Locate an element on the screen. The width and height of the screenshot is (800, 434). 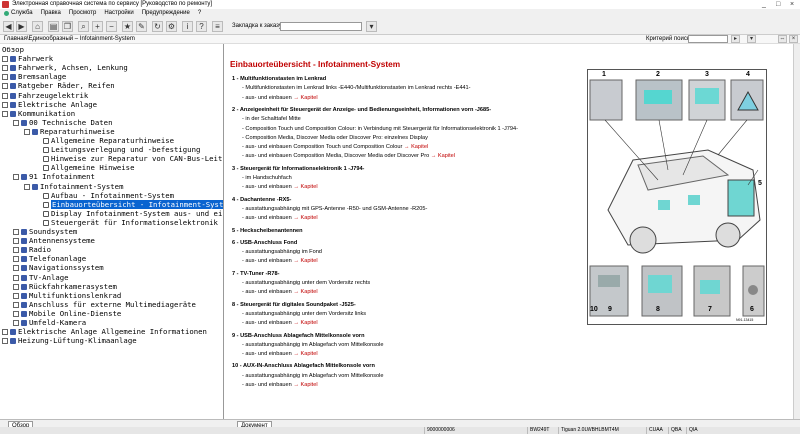
note-icon: ✎ is located at coordinates (141, 26).